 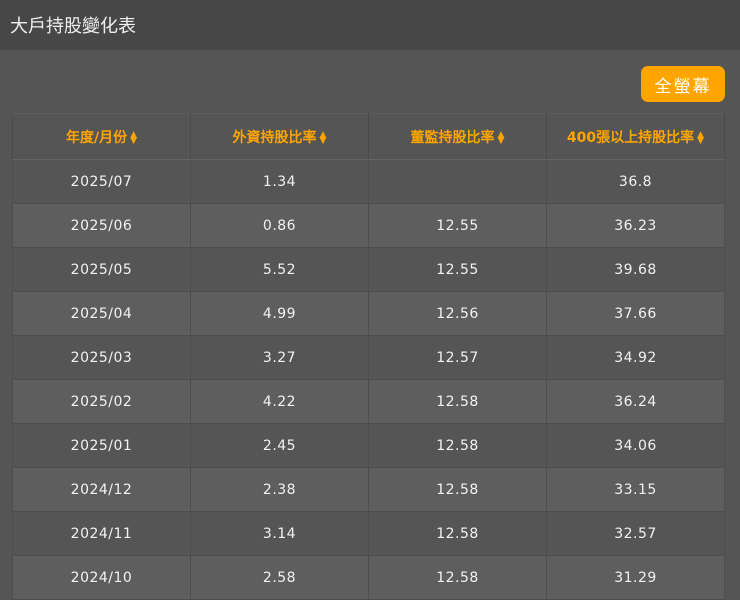 I want to click on table-row: 2024/10 2.58 12.58 31.29, so click(x=368, y=577).